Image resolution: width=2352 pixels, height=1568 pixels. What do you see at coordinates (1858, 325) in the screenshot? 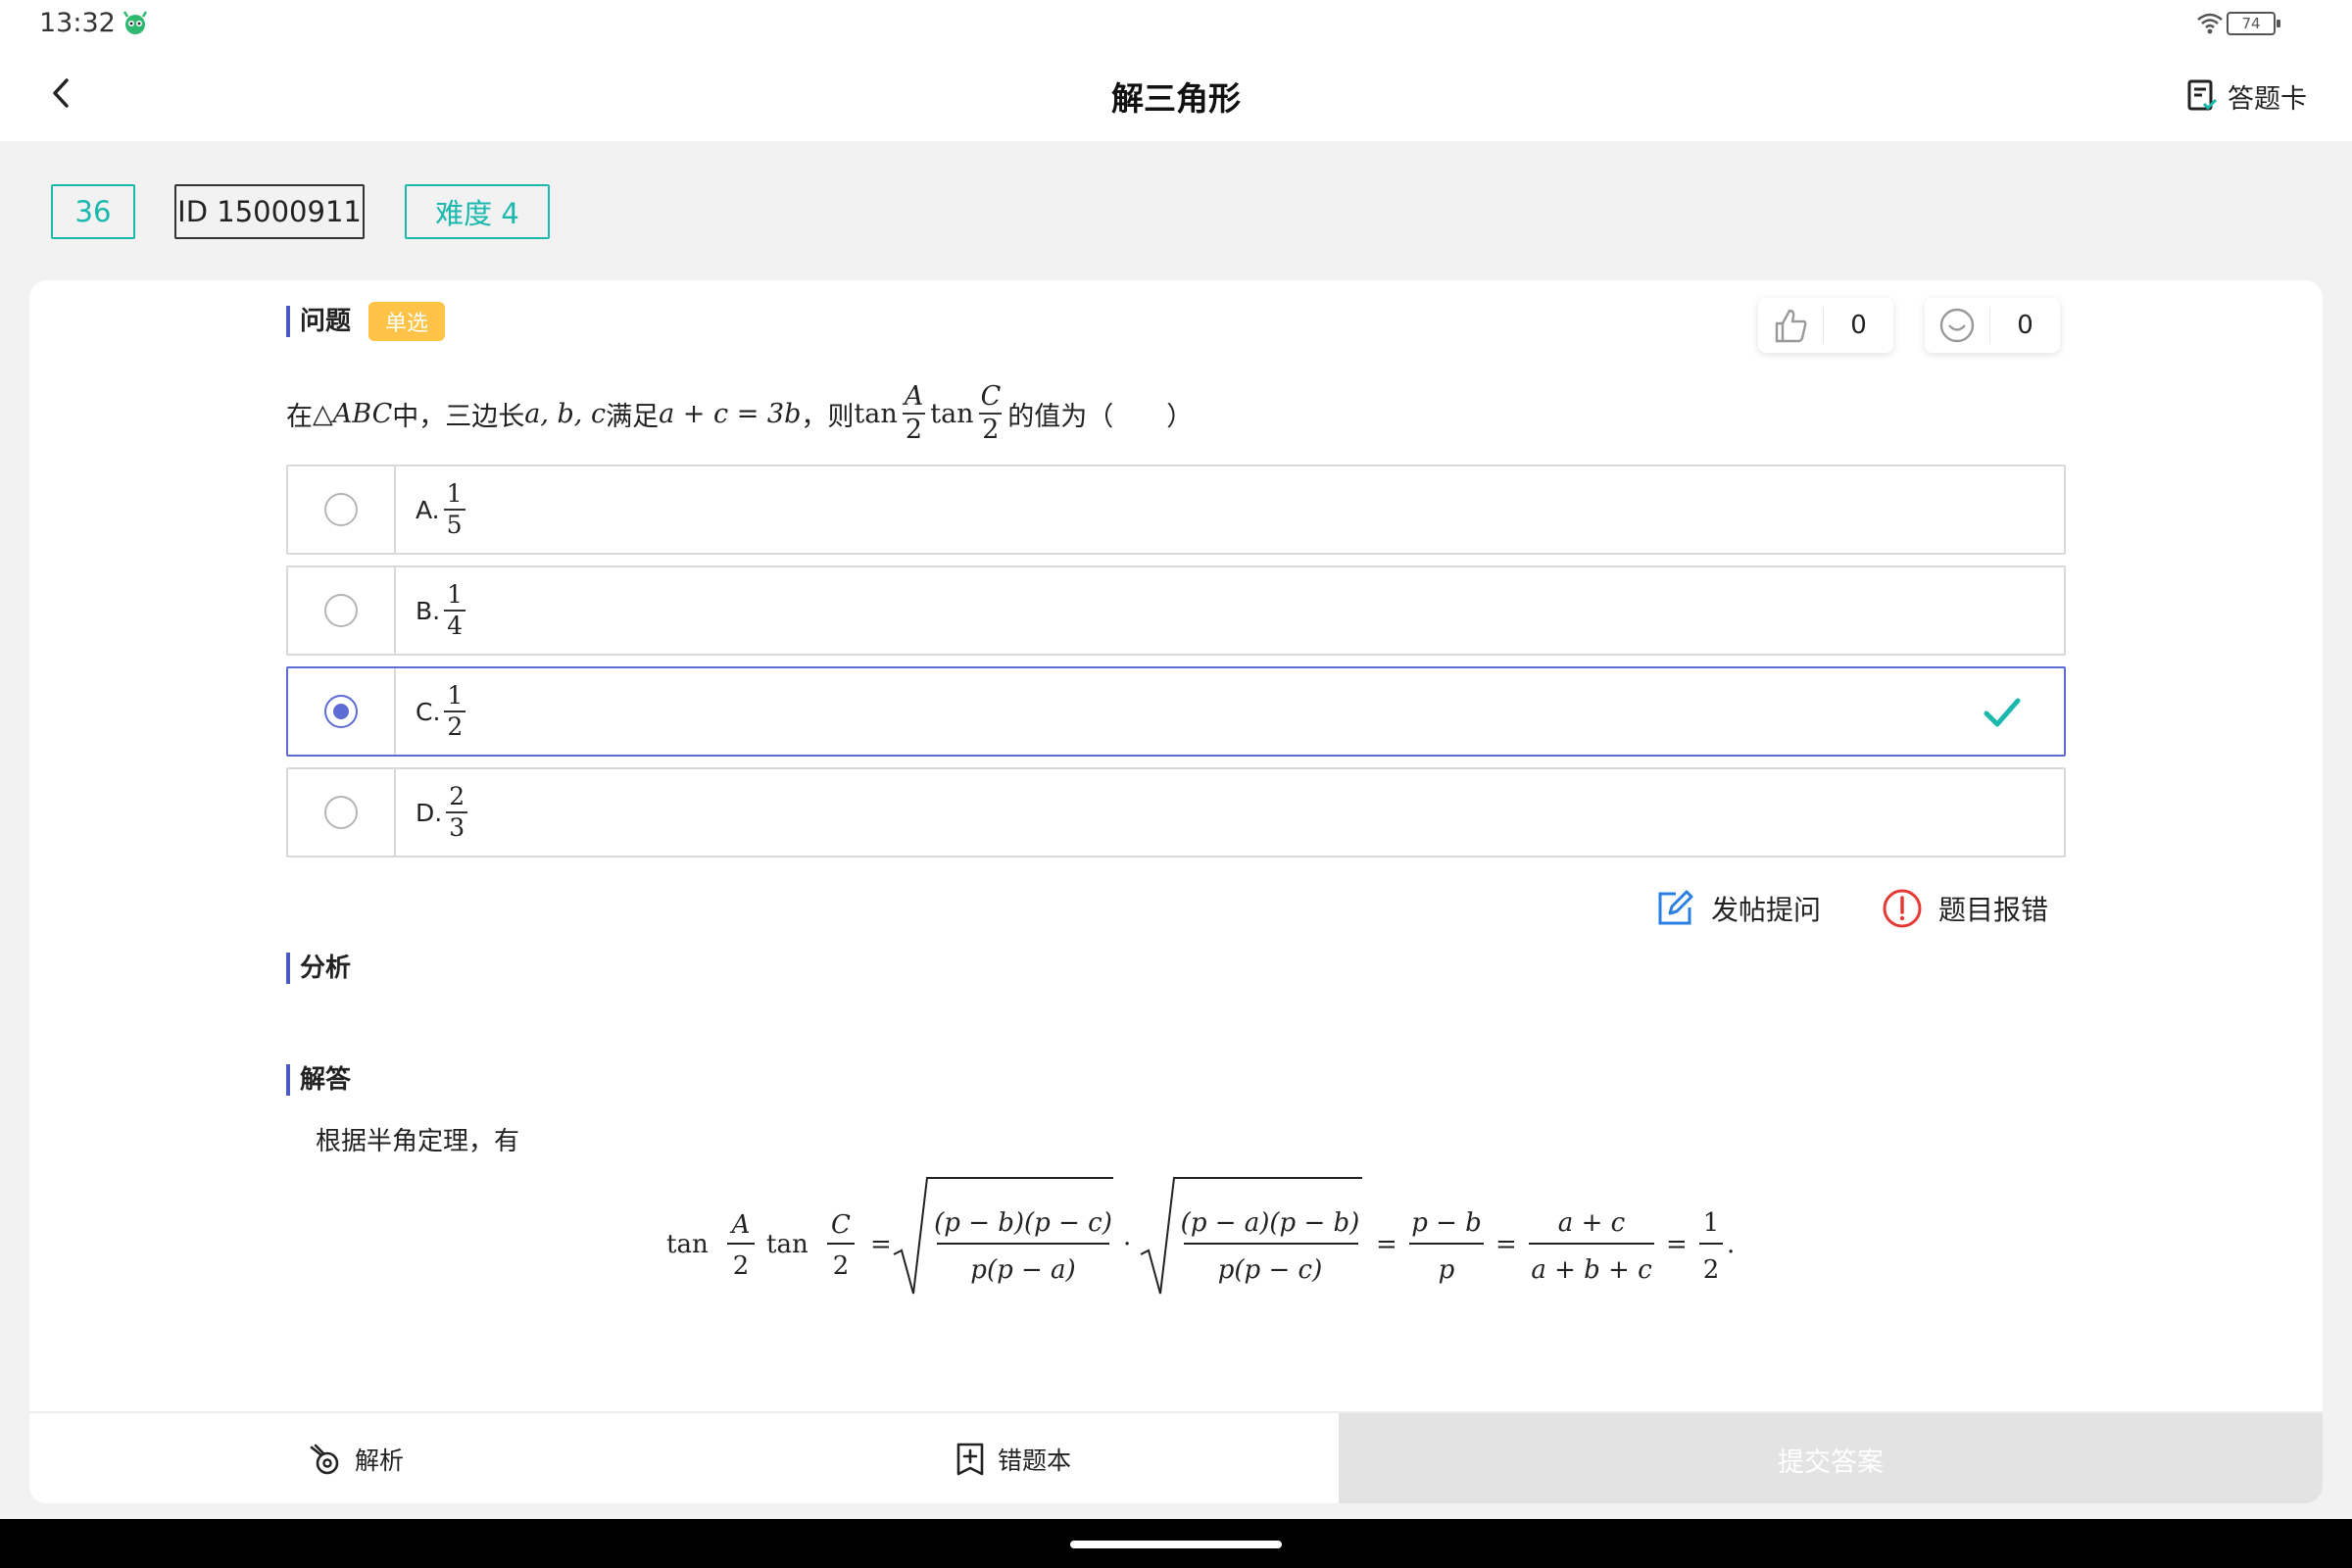
I see `like-count: 0` at bounding box center [1858, 325].